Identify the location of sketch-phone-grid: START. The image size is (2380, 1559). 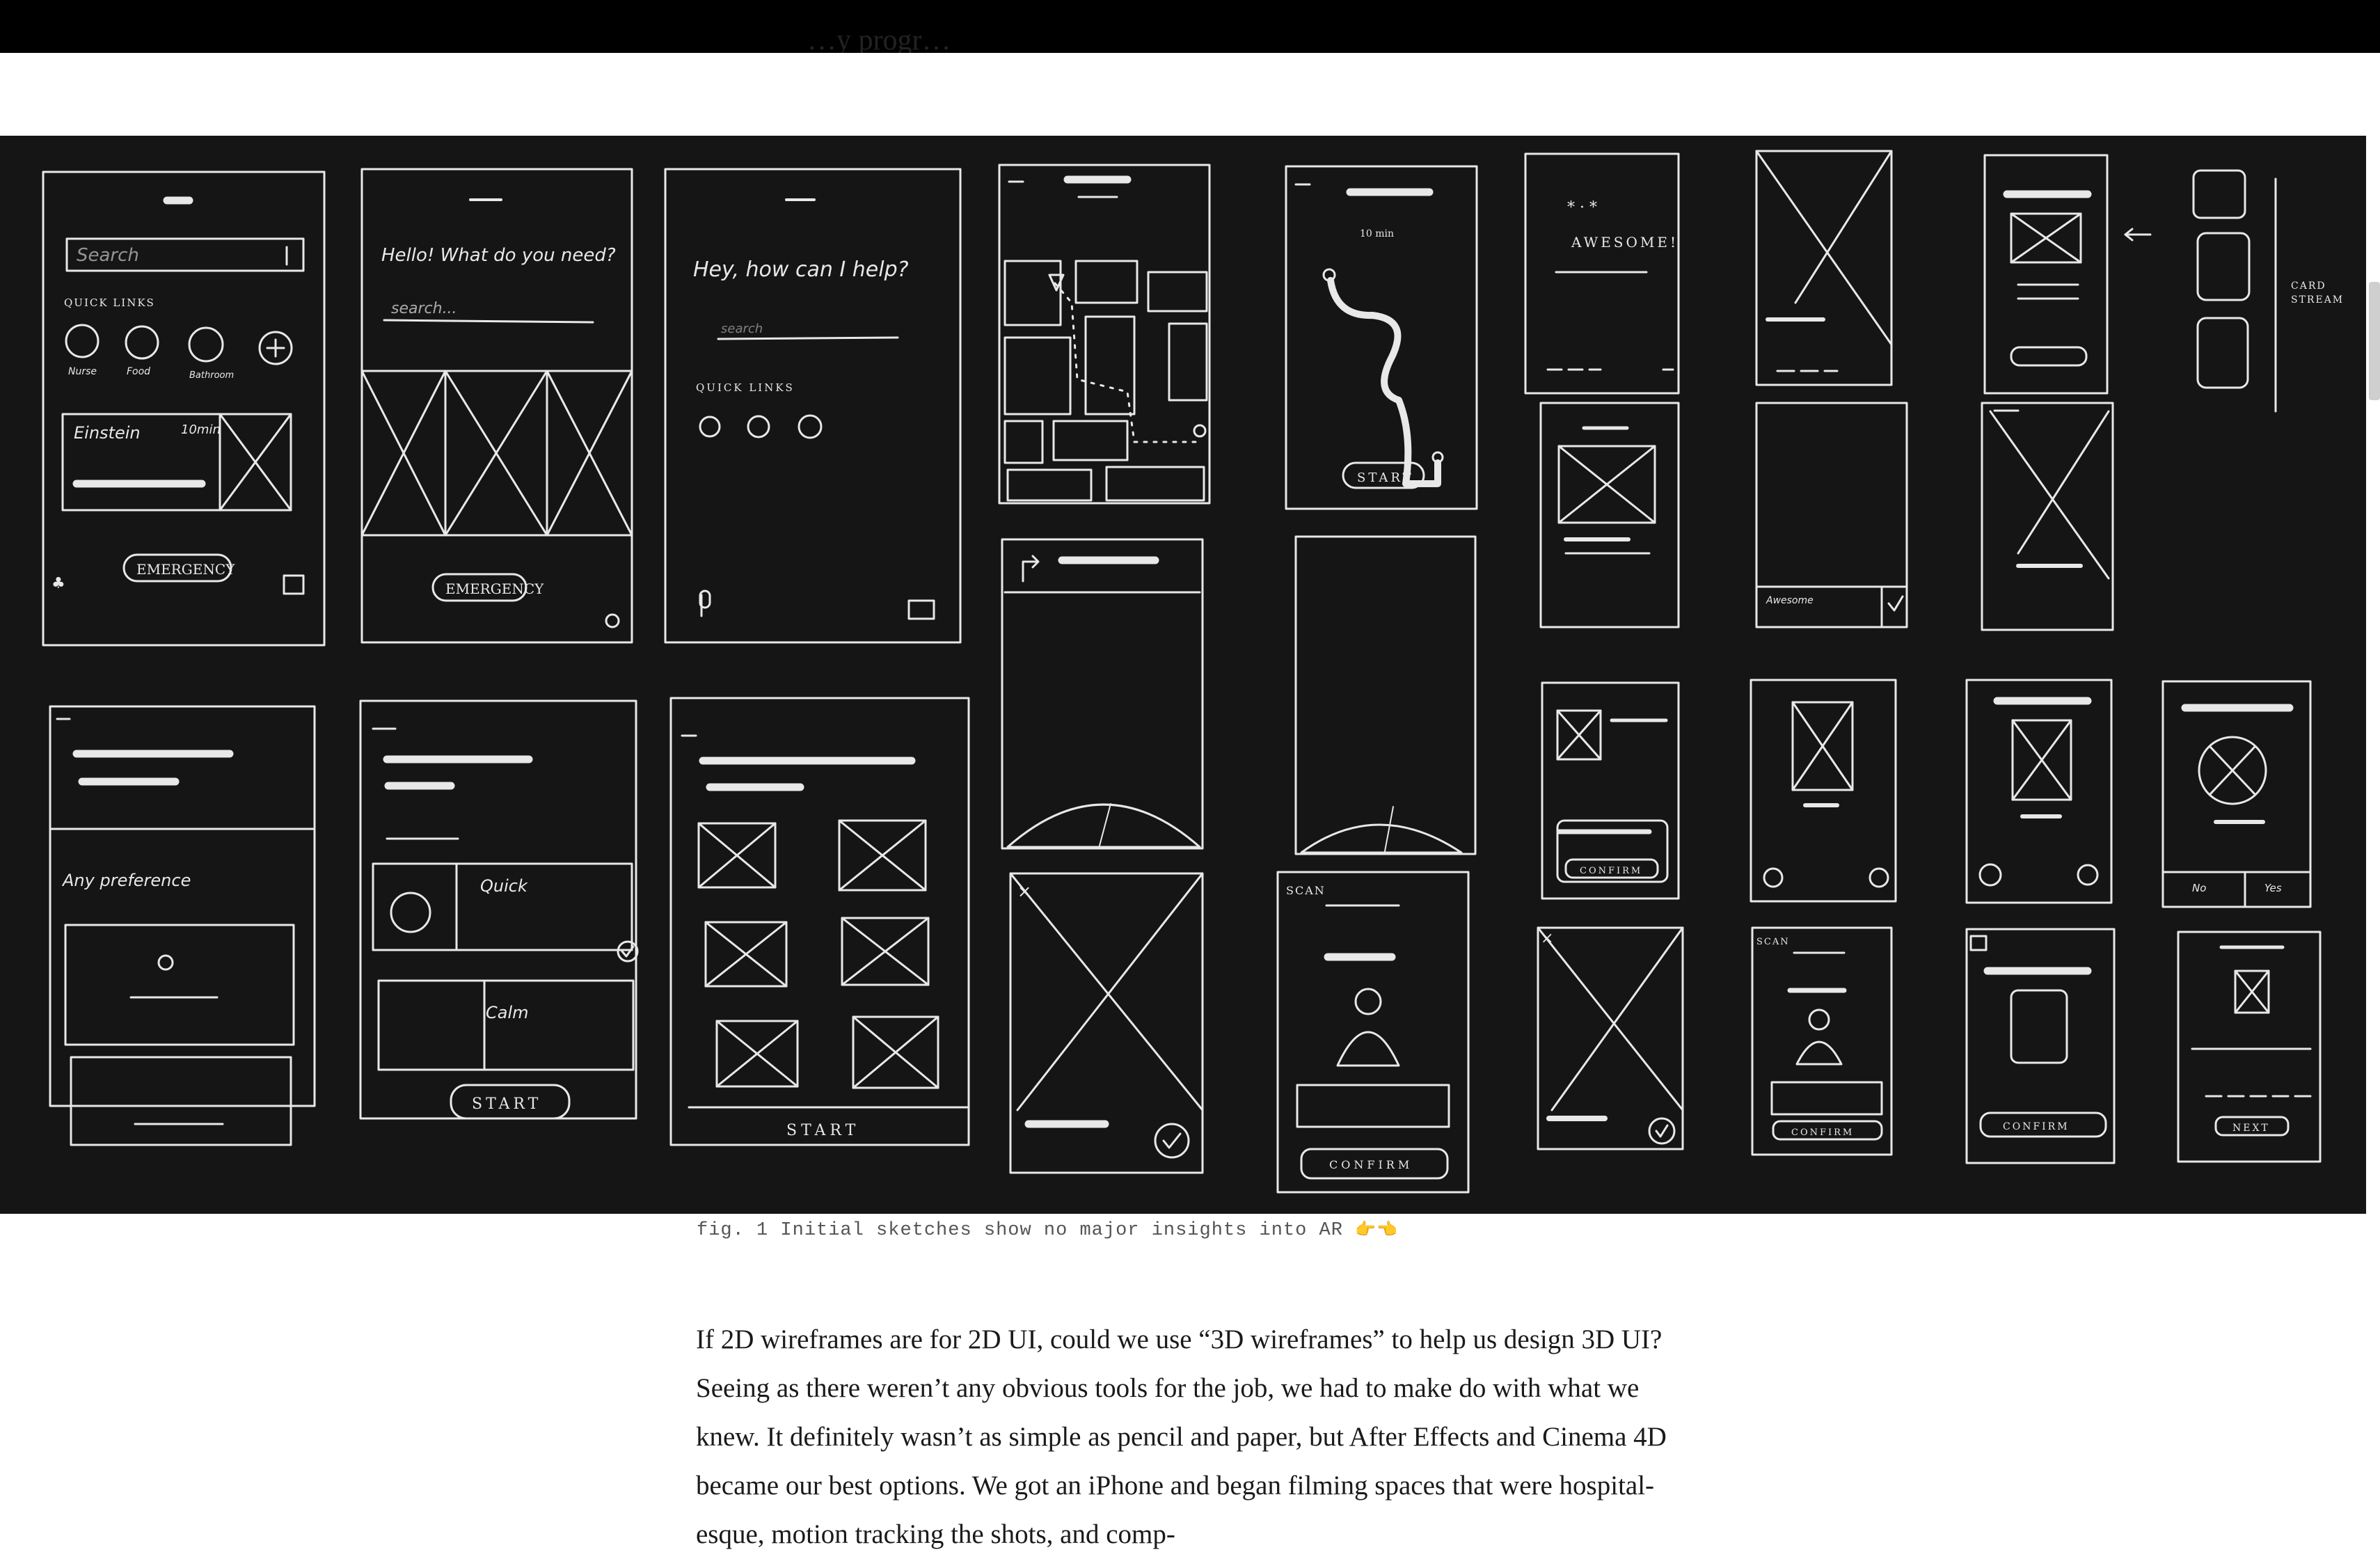
(820, 921).